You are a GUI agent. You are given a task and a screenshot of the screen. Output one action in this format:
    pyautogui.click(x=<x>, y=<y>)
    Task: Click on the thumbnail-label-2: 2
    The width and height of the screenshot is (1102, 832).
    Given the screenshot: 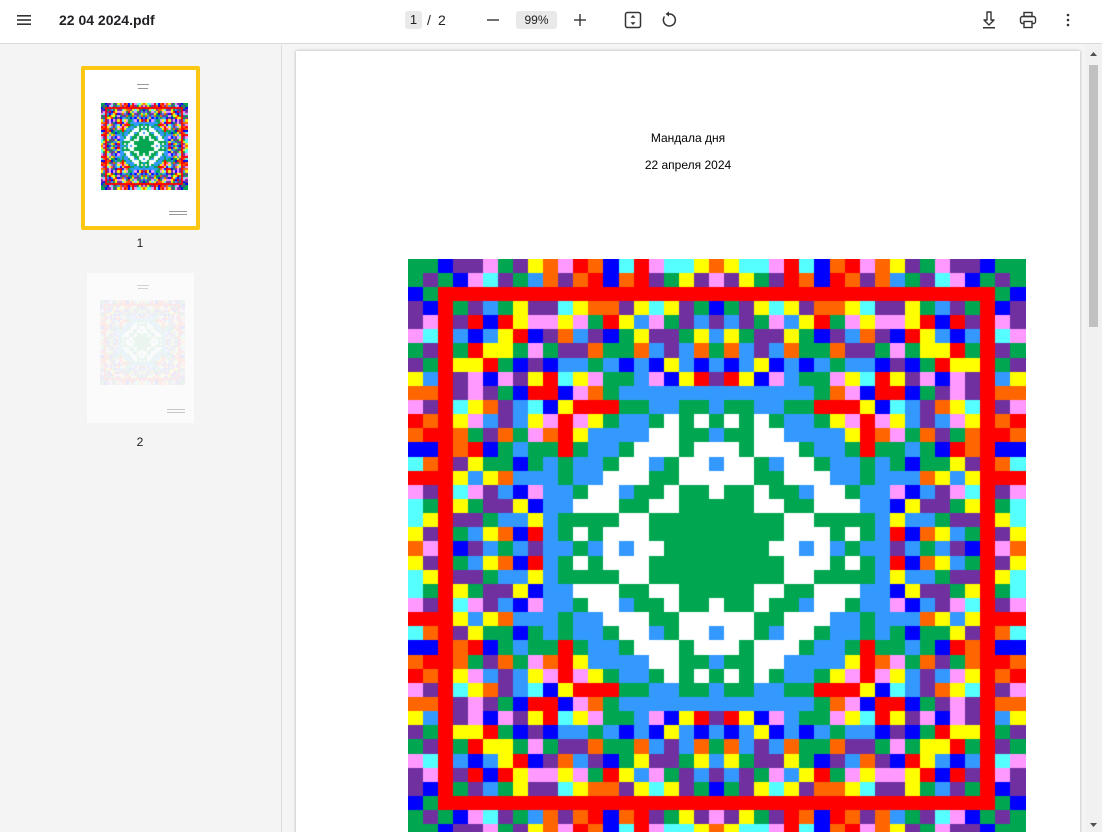 What is the action you would take?
    pyautogui.click(x=140, y=442)
    